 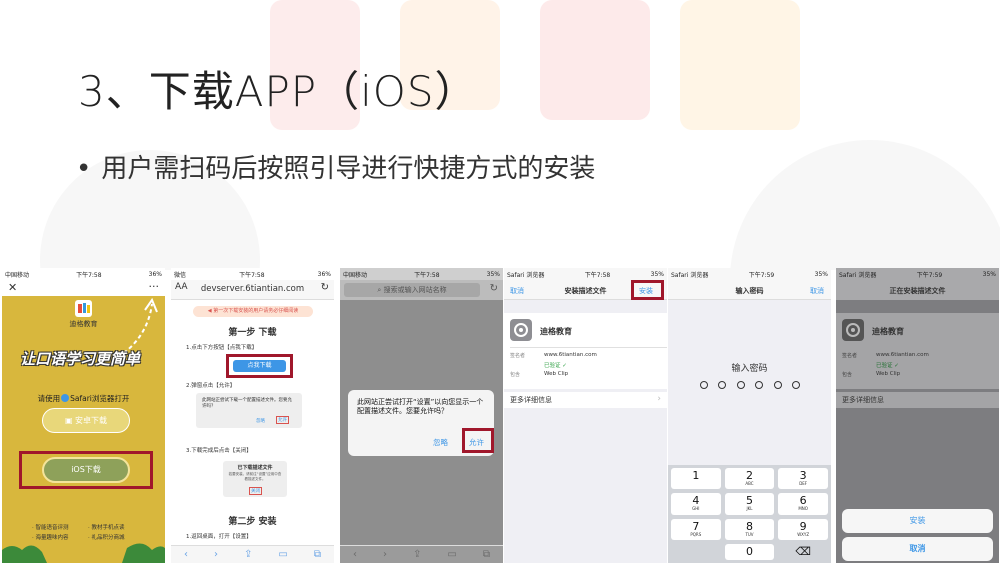 I want to click on slogan: 让口语学习更简单, so click(x=80, y=359).